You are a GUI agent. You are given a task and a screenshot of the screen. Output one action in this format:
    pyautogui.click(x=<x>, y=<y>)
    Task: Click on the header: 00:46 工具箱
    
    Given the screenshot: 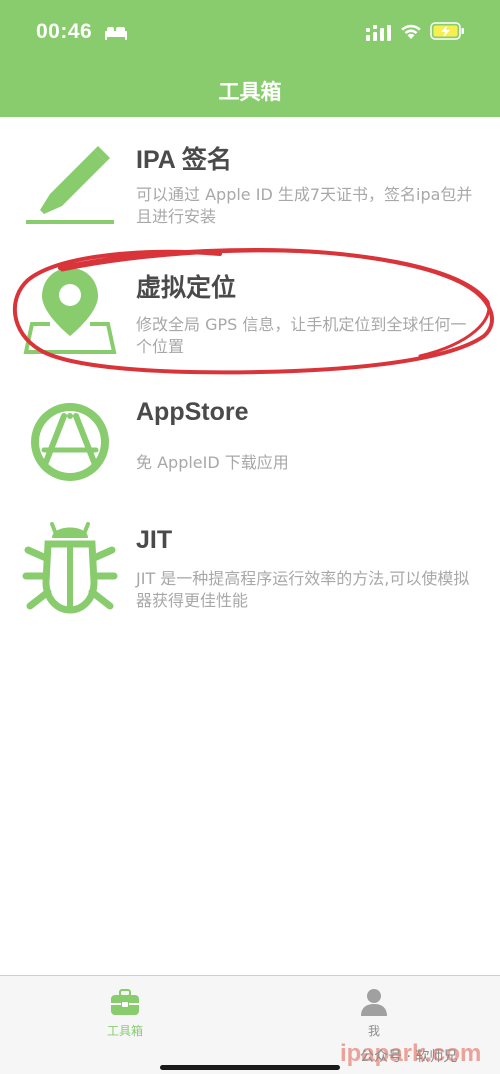 What is the action you would take?
    pyautogui.click(x=250, y=58)
    